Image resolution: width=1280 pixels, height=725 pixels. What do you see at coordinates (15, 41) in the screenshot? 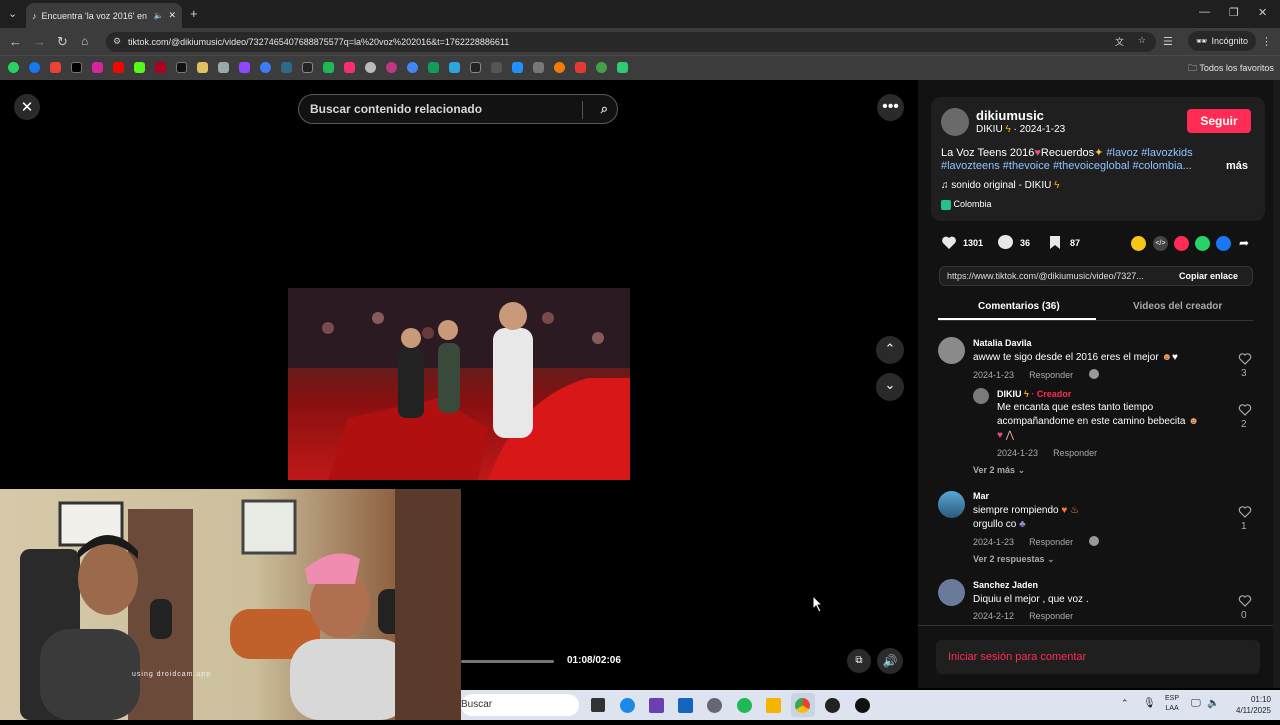
I see `back-icon: ←` at bounding box center [15, 41].